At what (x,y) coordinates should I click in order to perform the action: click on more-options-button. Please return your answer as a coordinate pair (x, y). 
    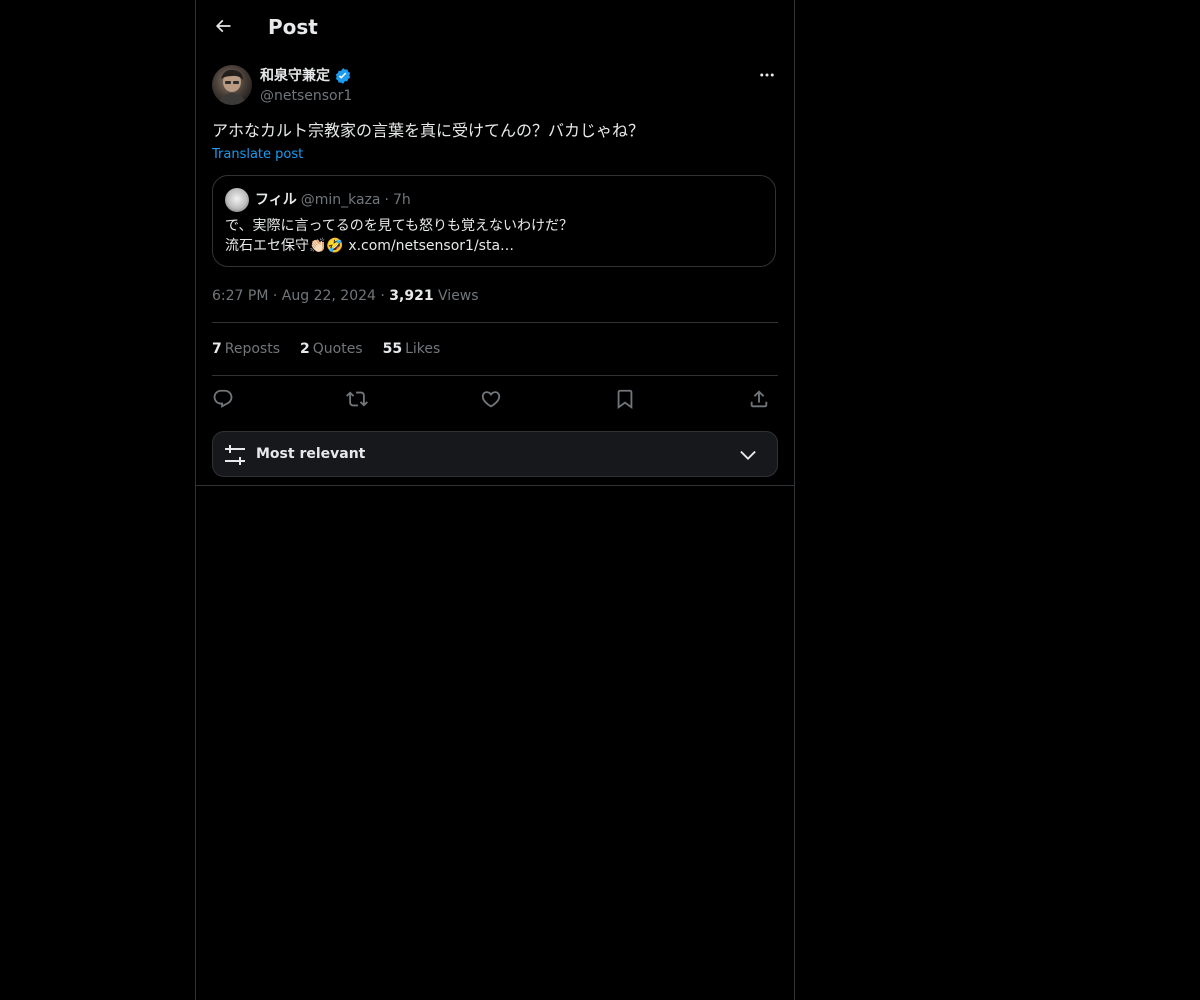
    Looking at the image, I should click on (767, 75).